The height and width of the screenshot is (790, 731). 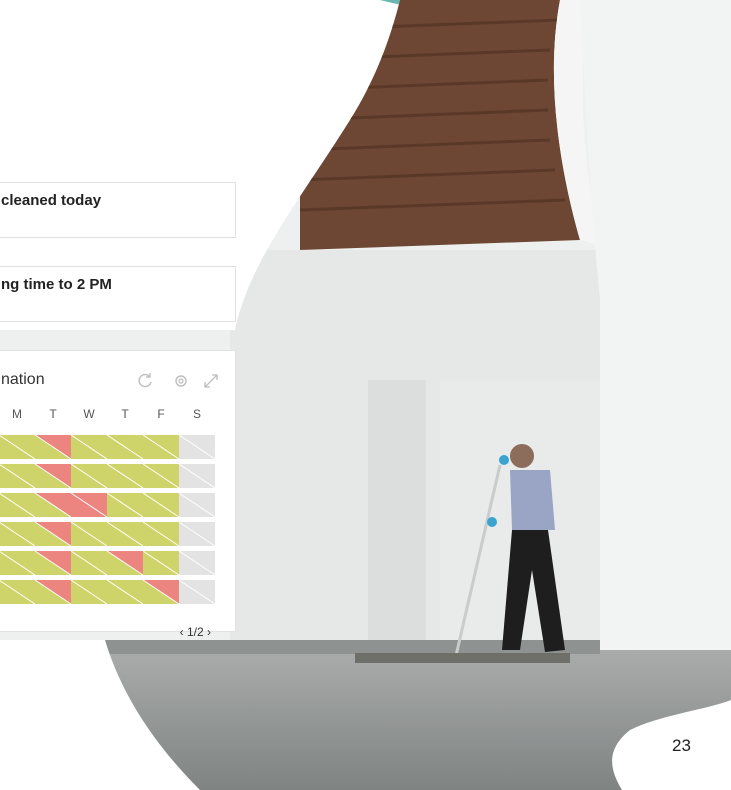 I want to click on next-page-button: ›, so click(x=209, y=632).